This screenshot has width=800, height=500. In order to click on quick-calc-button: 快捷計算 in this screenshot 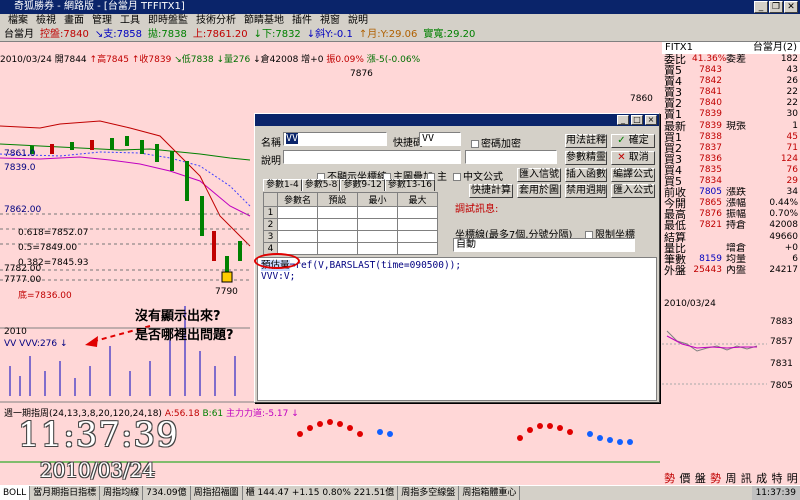, I will do `click(491, 191)`.